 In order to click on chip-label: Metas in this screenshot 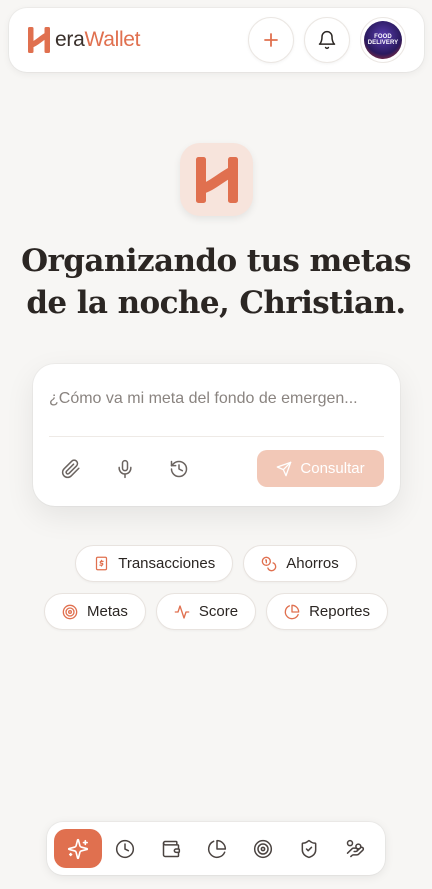, I will do `click(107, 611)`.